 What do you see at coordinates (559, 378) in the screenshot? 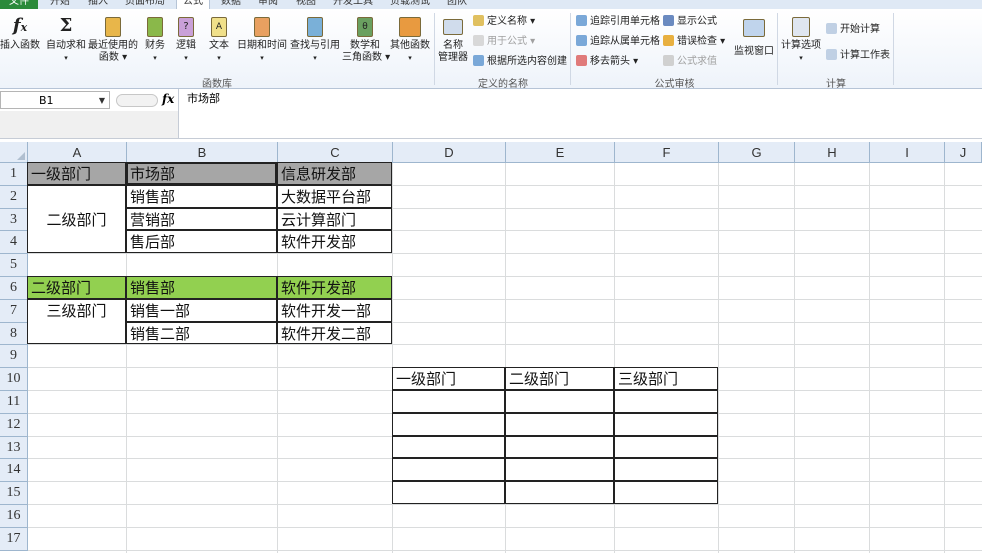
I see `cell-e10: 二级部门` at bounding box center [559, 378].